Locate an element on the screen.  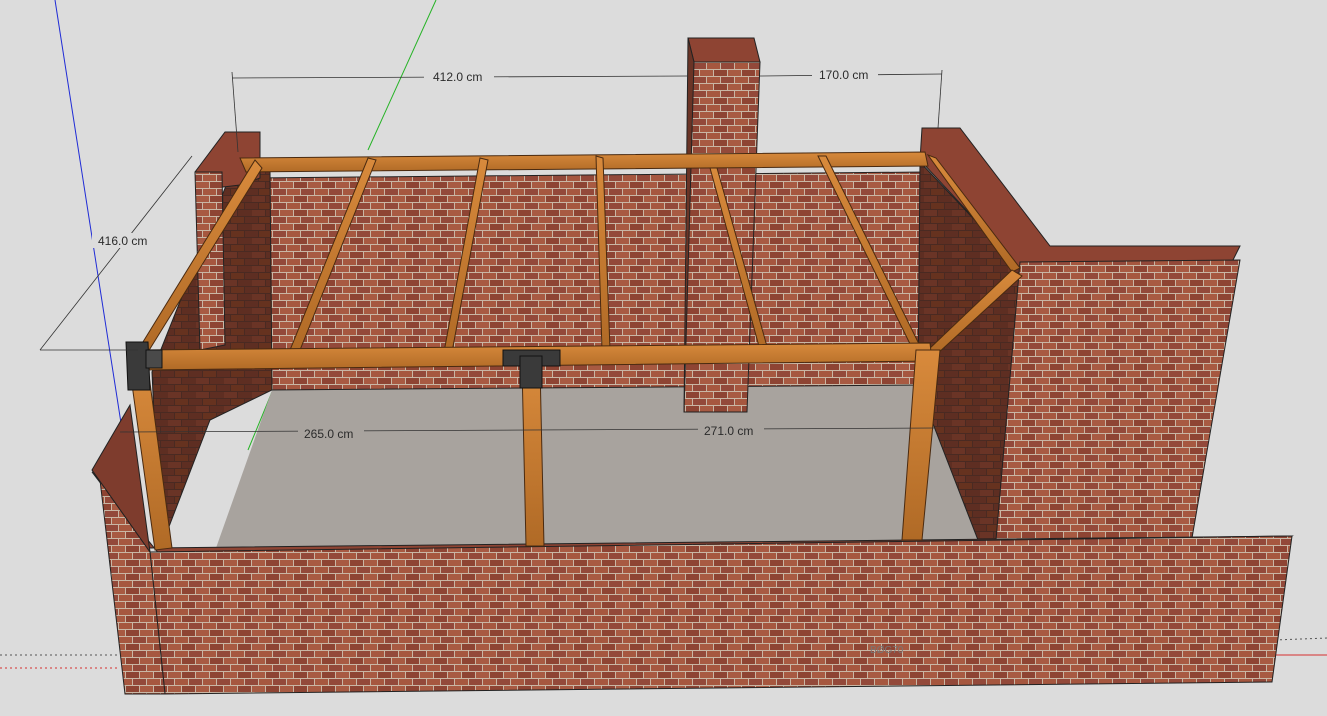
front-wall-faint-label: BØG70 is located at coordinates (887, 650).